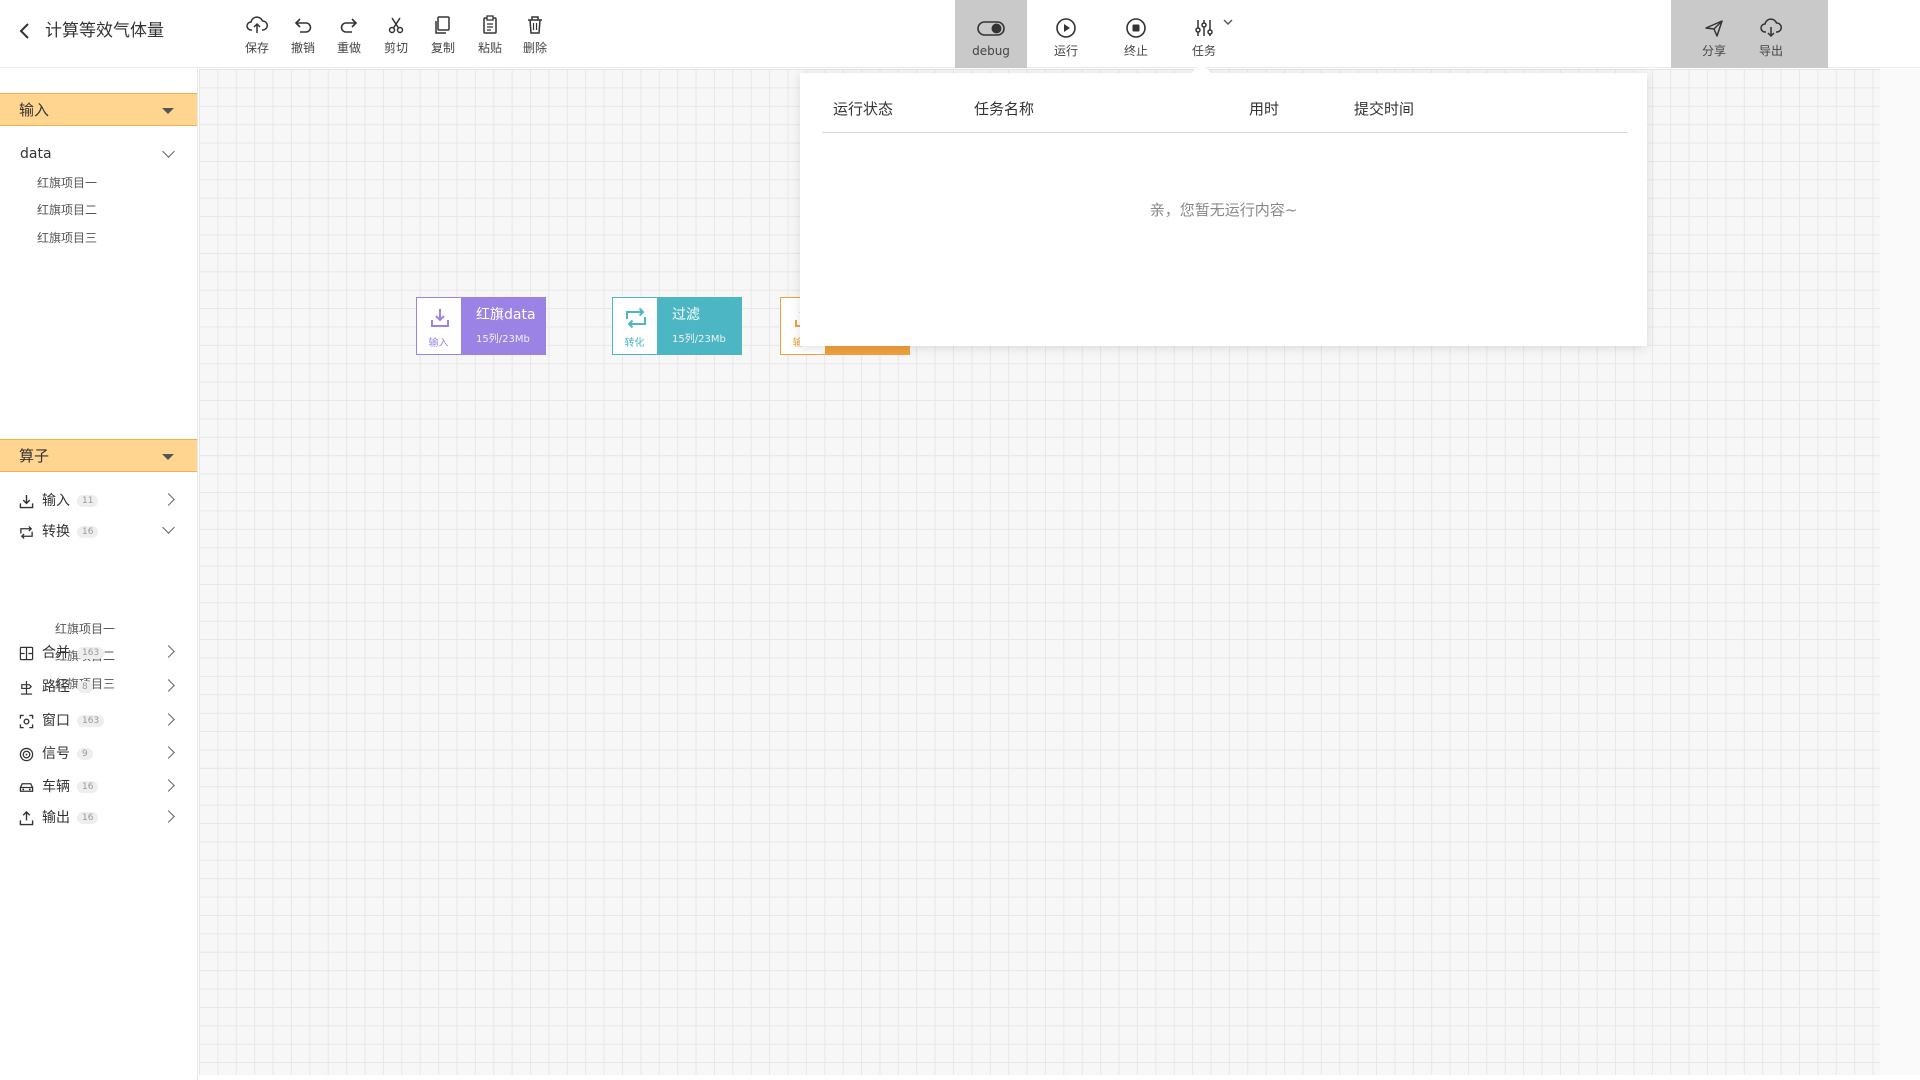 The image size is (1920, 1080). I want to click on column-header-task-name: 任务名称, so click(1004, 109).